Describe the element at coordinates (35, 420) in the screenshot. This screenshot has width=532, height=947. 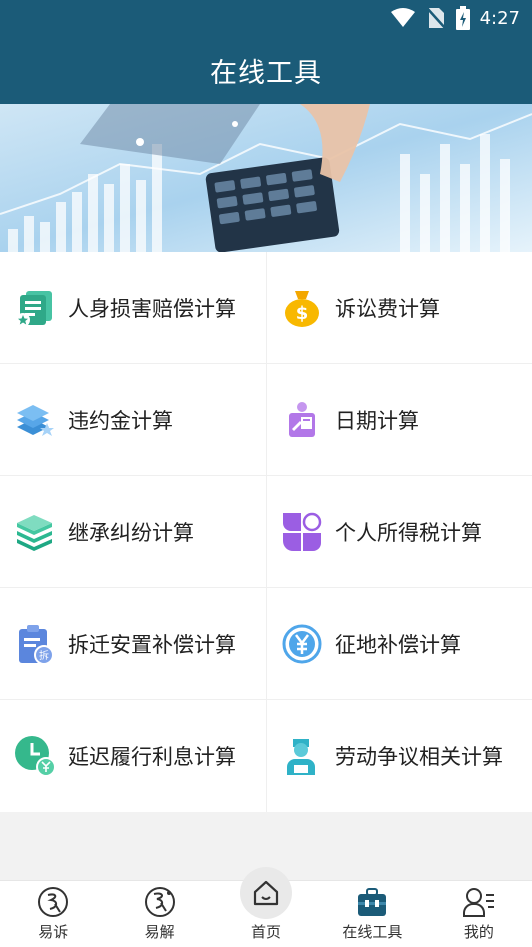
I see `layers-star-icon` at that location.